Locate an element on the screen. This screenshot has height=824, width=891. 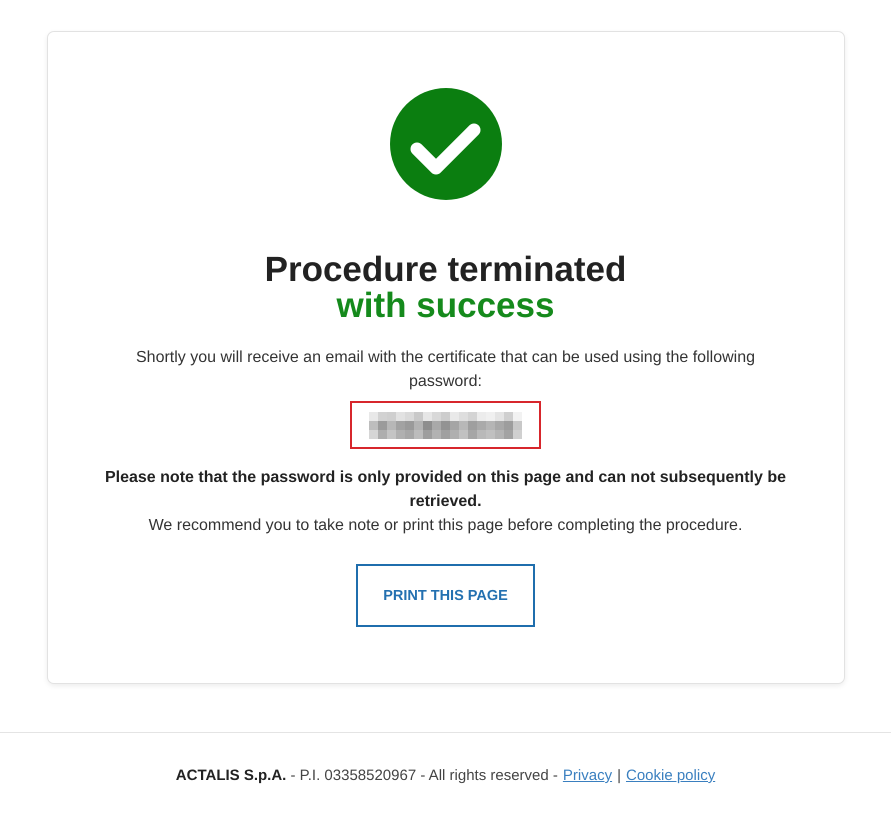
advice-text: We recommend you to take note or print this page before completing the procedure. is located at coordinates (445, 526).